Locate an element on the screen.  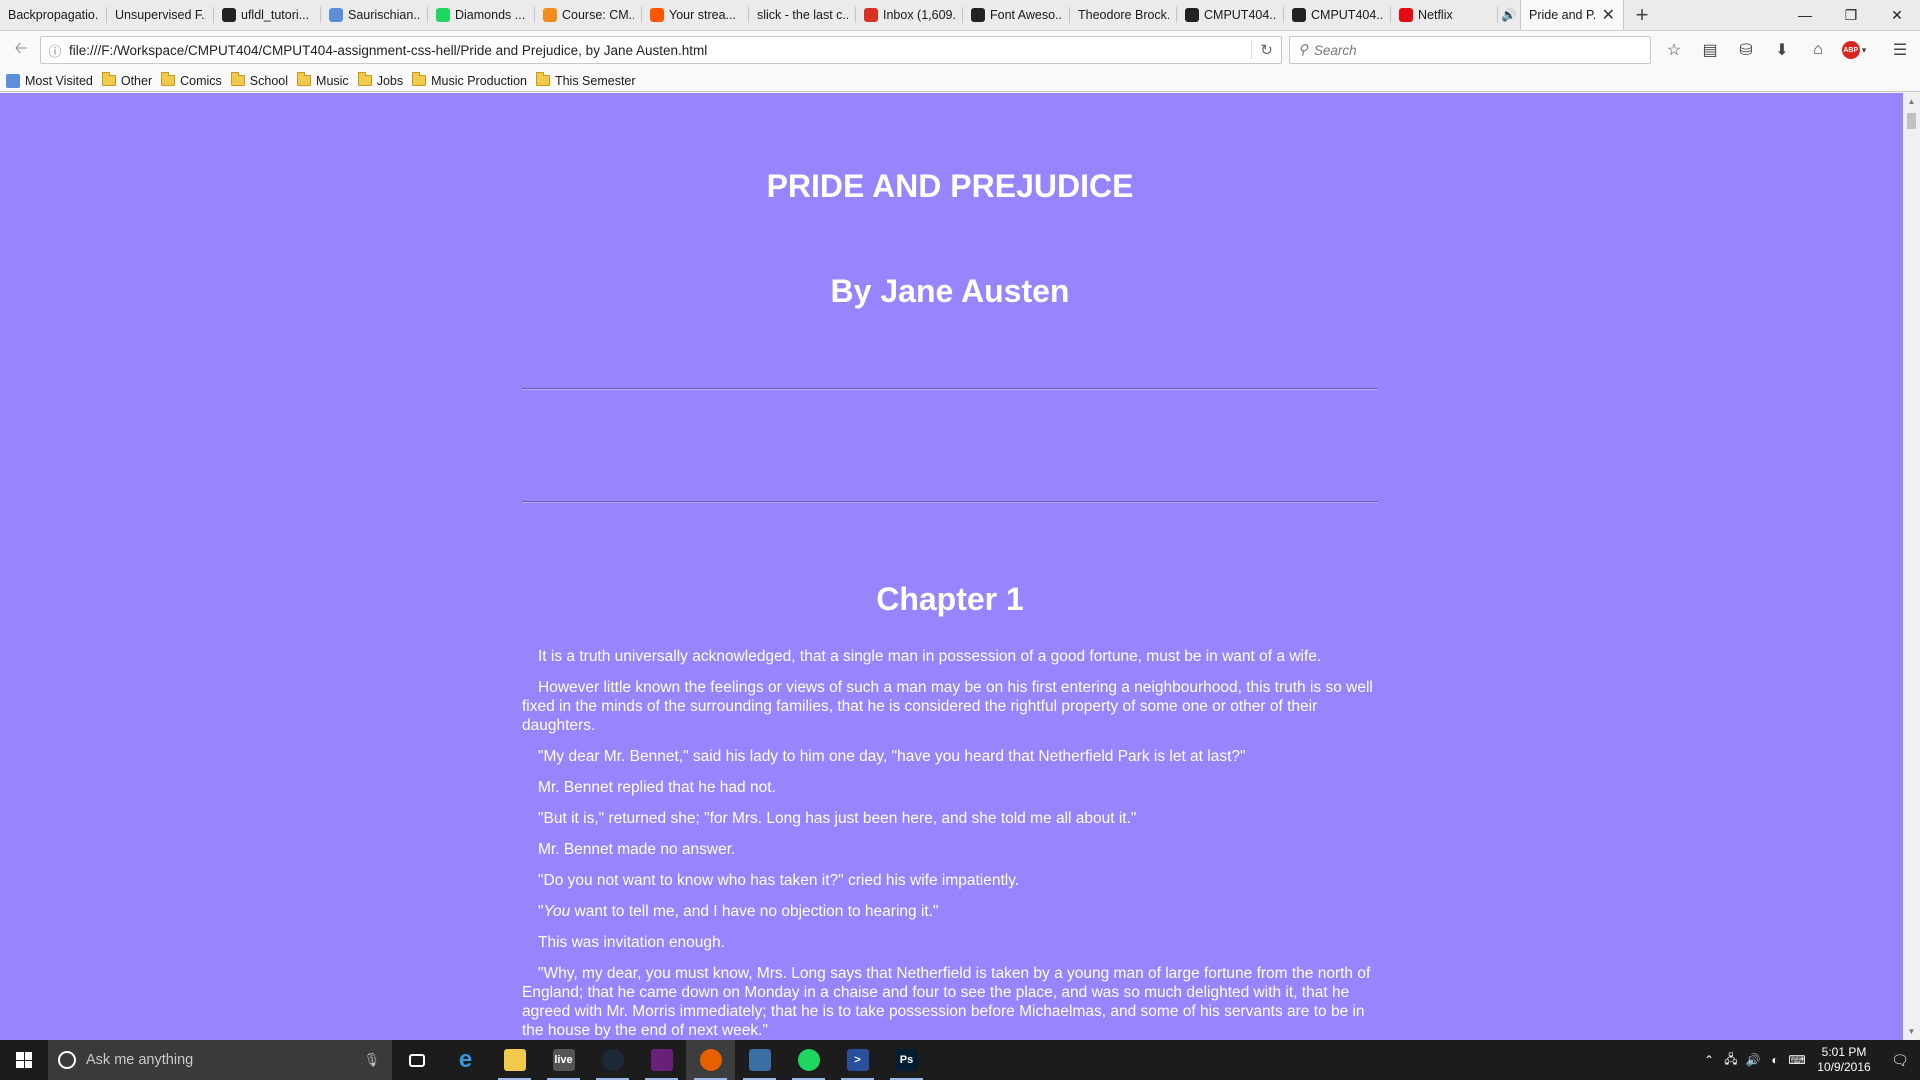
spotify-icon is located at coordinates (808, 1060).